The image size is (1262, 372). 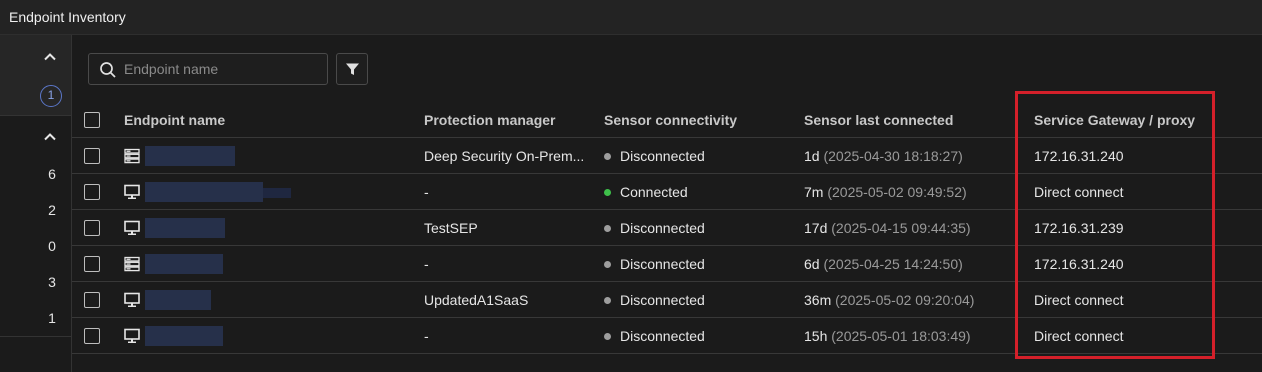 I want to click on divider, so click(x=35, y=336).